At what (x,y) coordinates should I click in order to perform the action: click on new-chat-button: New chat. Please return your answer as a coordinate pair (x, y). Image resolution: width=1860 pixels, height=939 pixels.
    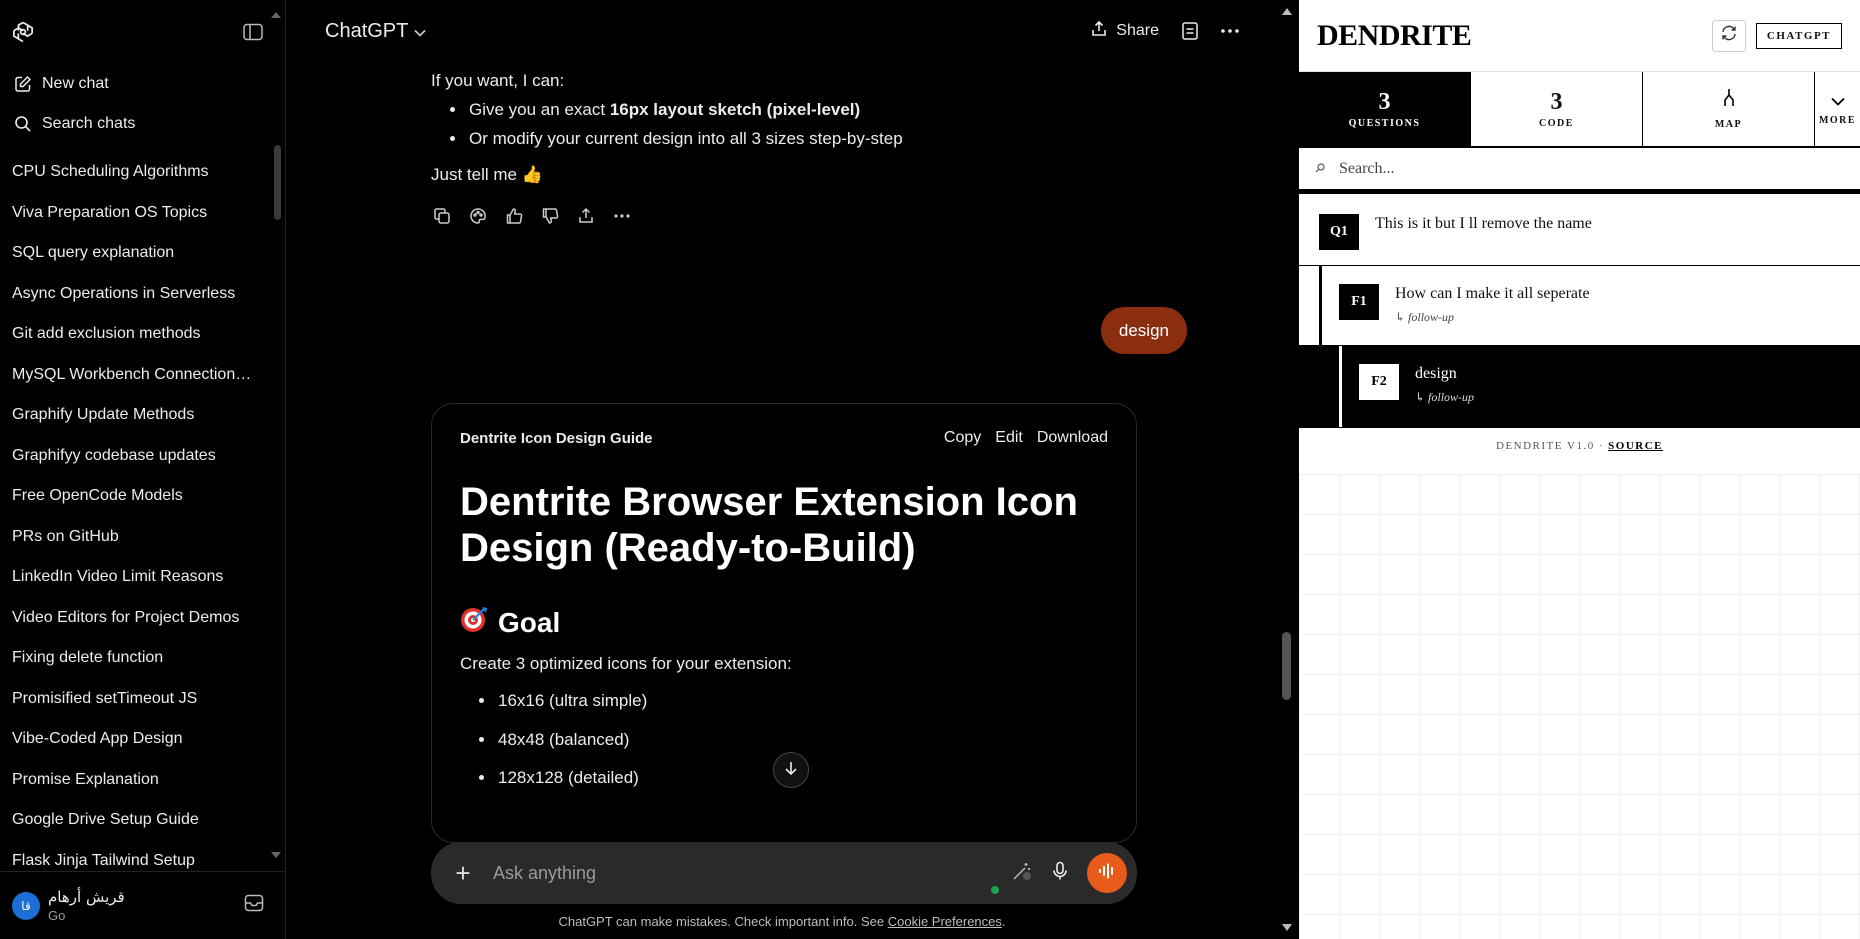
    Looking at the image, I should click on (142, 84).